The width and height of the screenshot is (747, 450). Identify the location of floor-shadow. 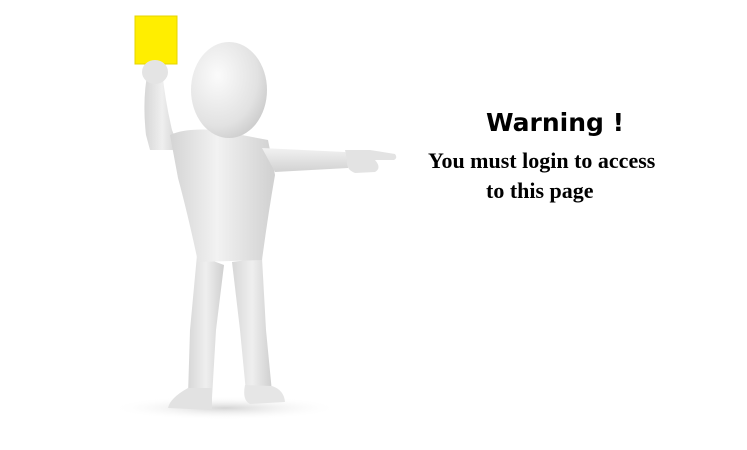
(225, 408).